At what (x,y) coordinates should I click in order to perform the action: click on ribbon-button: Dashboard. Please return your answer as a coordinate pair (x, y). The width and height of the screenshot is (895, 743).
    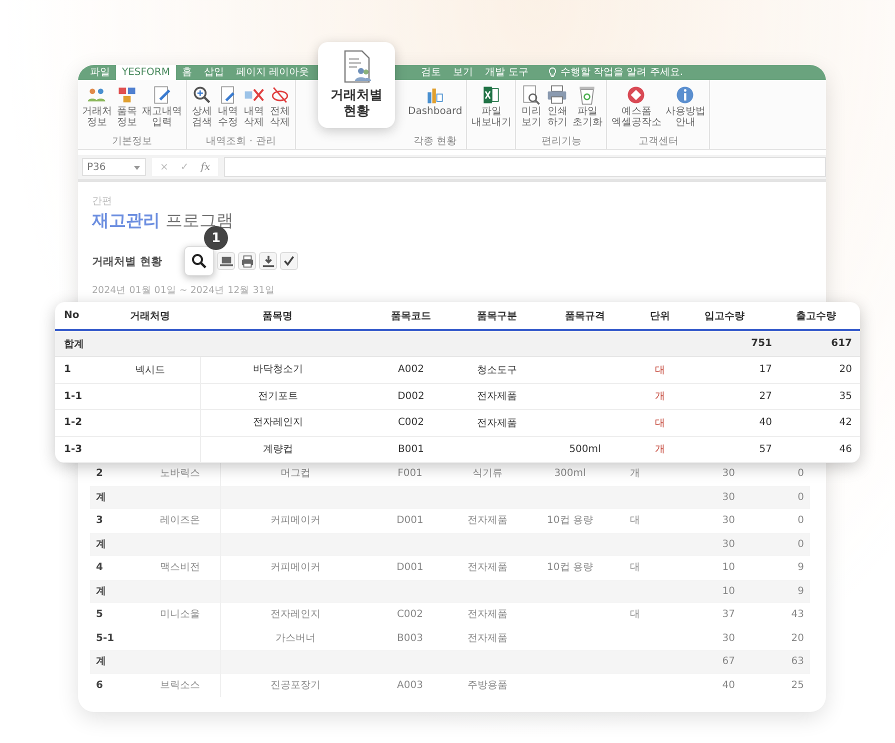
    Looking at the image, I should click on (435, 109).